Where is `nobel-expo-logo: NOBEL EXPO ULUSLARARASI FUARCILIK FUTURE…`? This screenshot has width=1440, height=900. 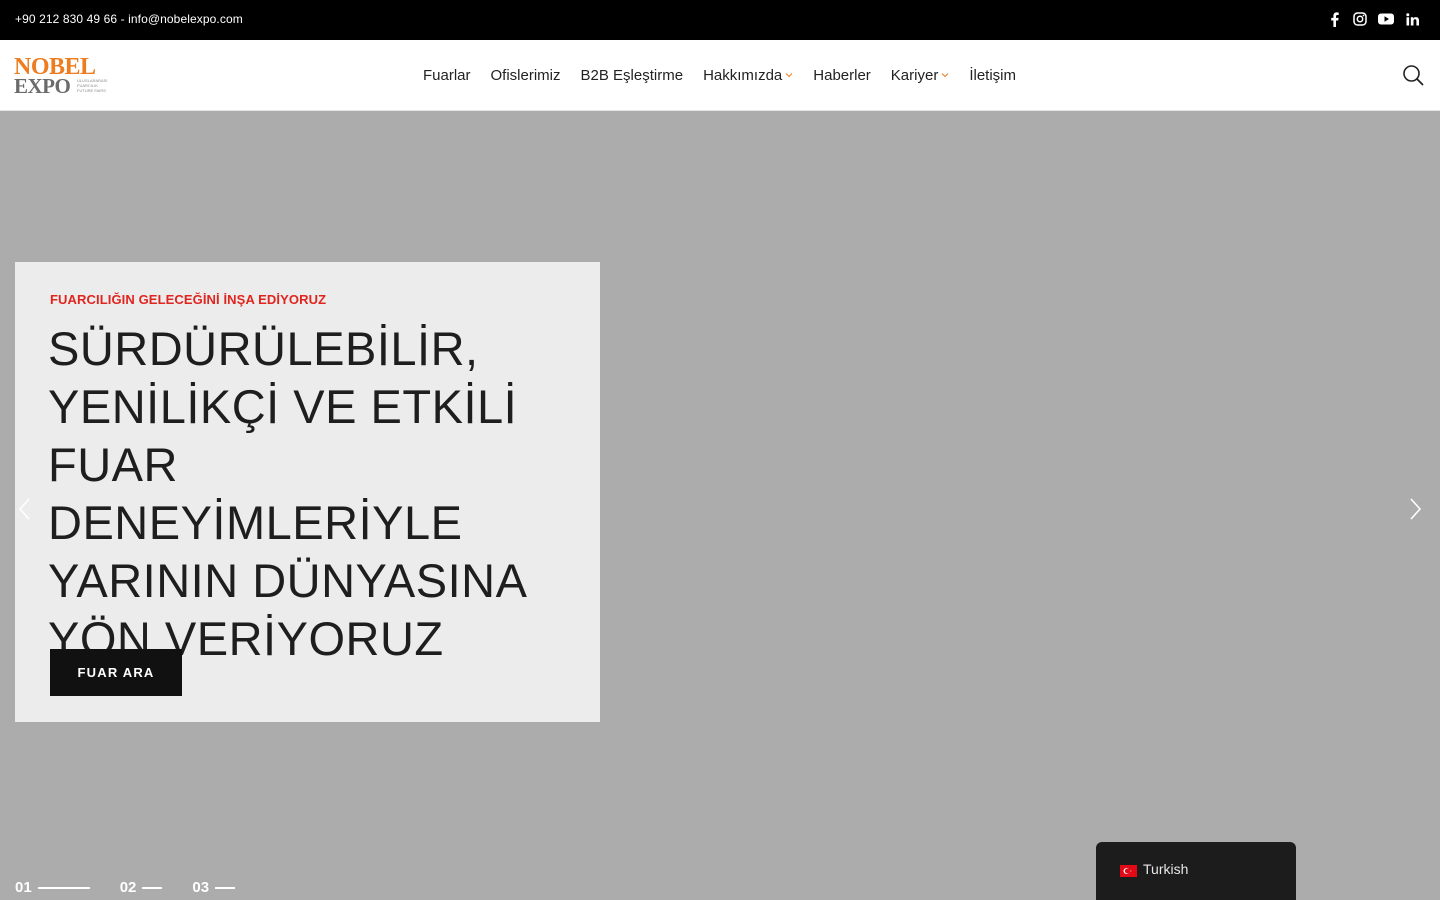 nobel-expo-logo: NOBEL EXPO ULUSLARARASI FUARCILIK FUTURE… is located at coordinates (64, 76).